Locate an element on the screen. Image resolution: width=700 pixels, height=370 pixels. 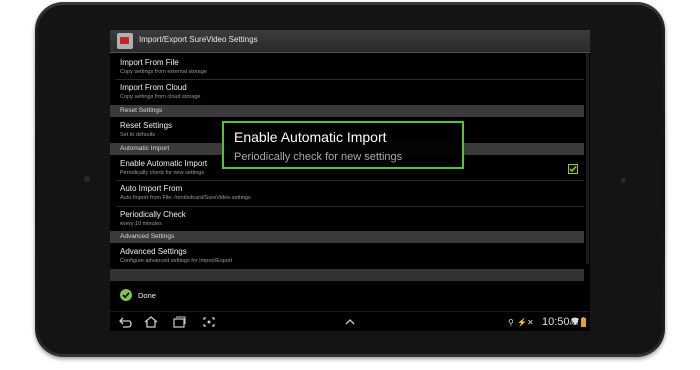
item-title: Import From File is located at coordinates (149, 62).